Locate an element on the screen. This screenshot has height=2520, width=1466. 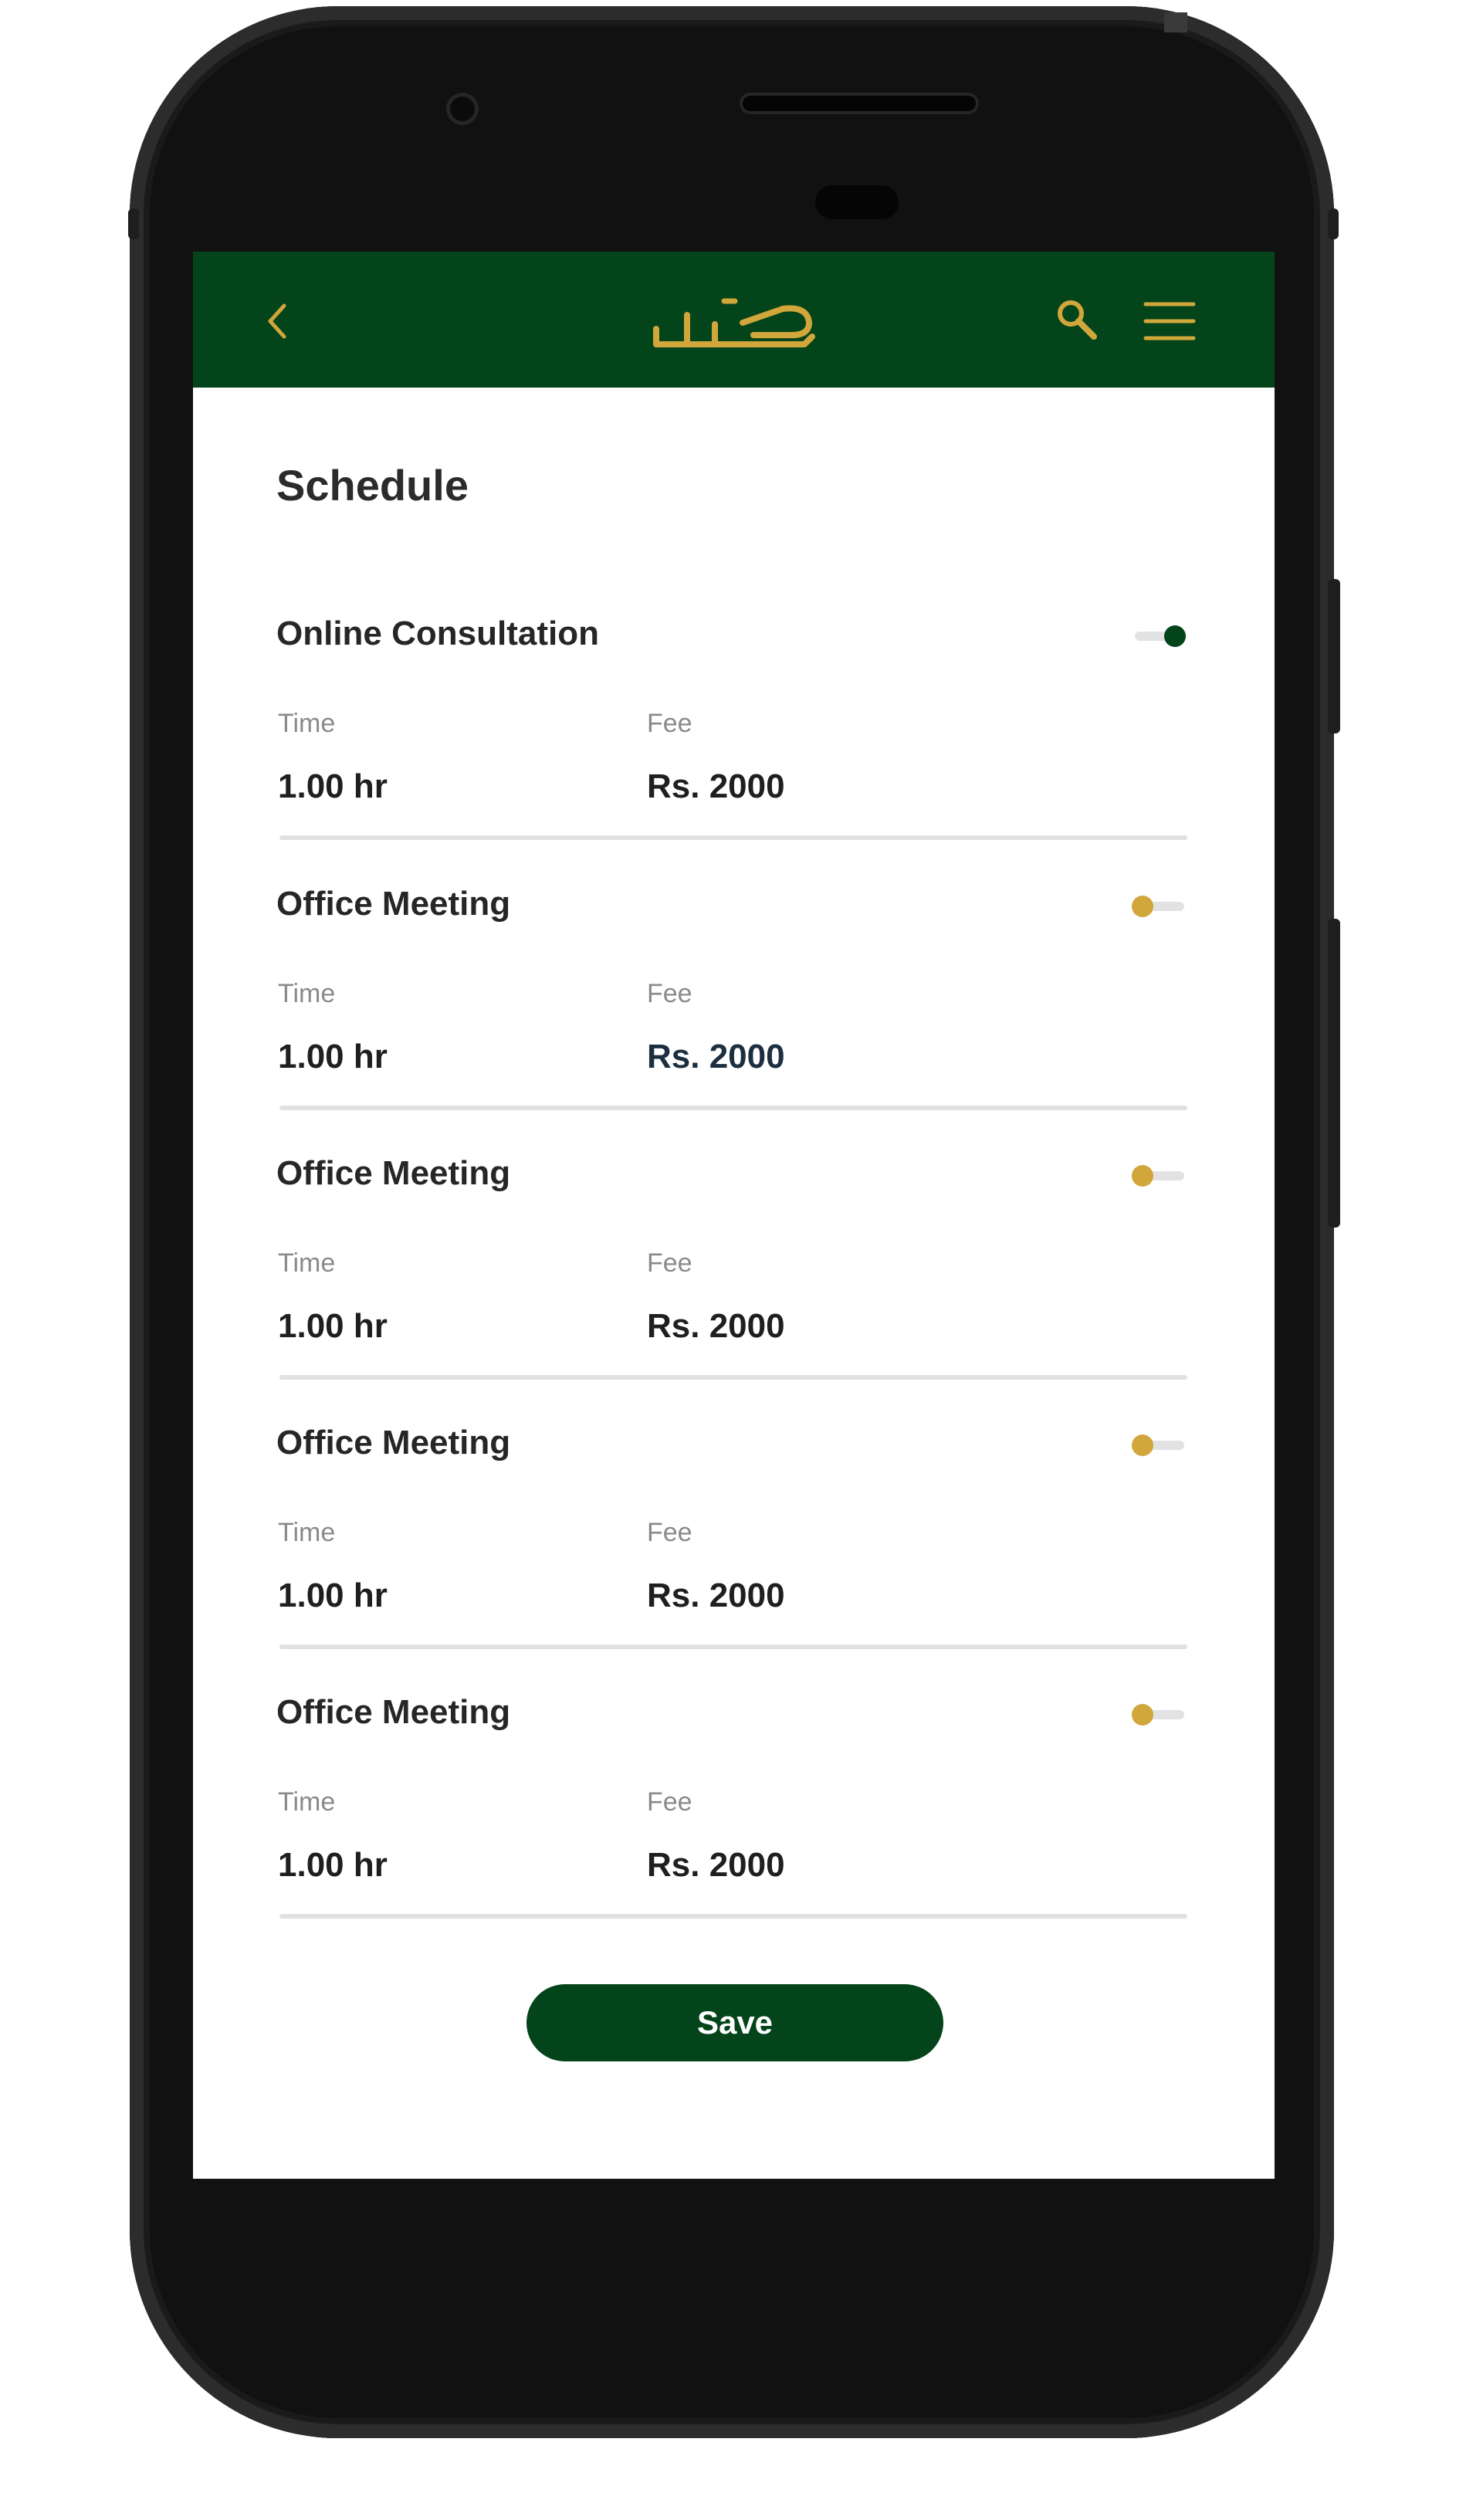
proximity-sensor is located at coordinates (857, 202).